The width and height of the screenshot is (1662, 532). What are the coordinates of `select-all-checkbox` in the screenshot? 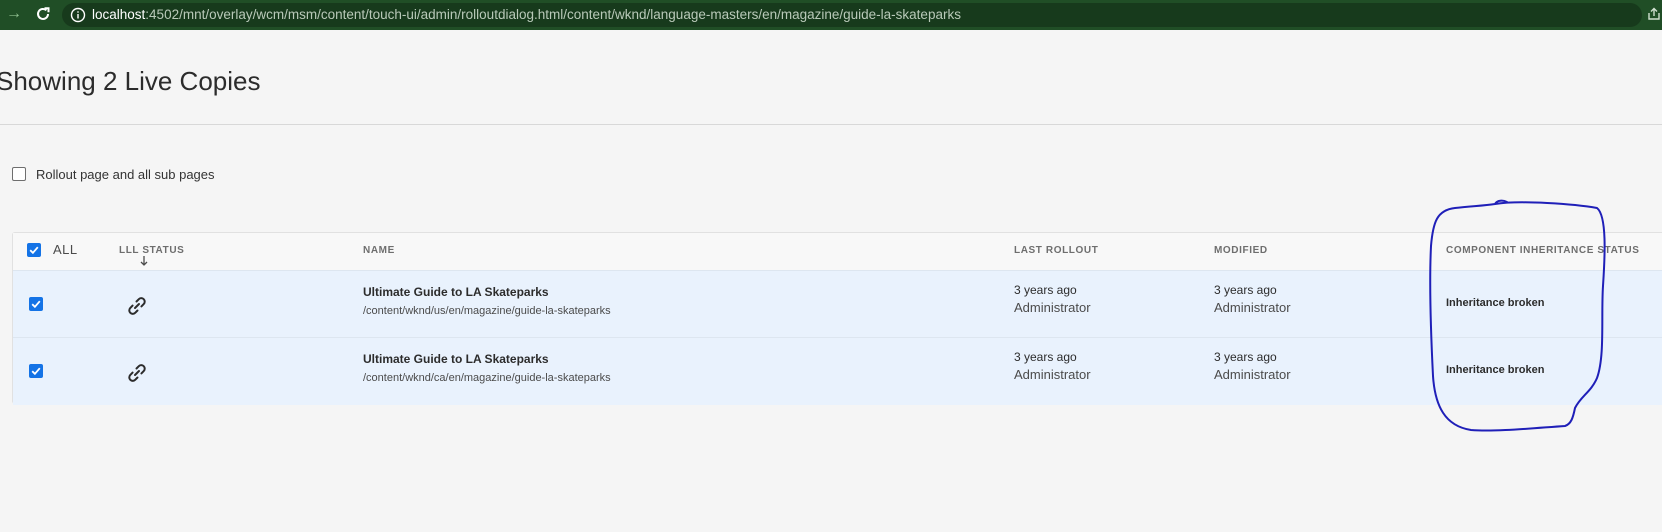 It's located at (34, 250).